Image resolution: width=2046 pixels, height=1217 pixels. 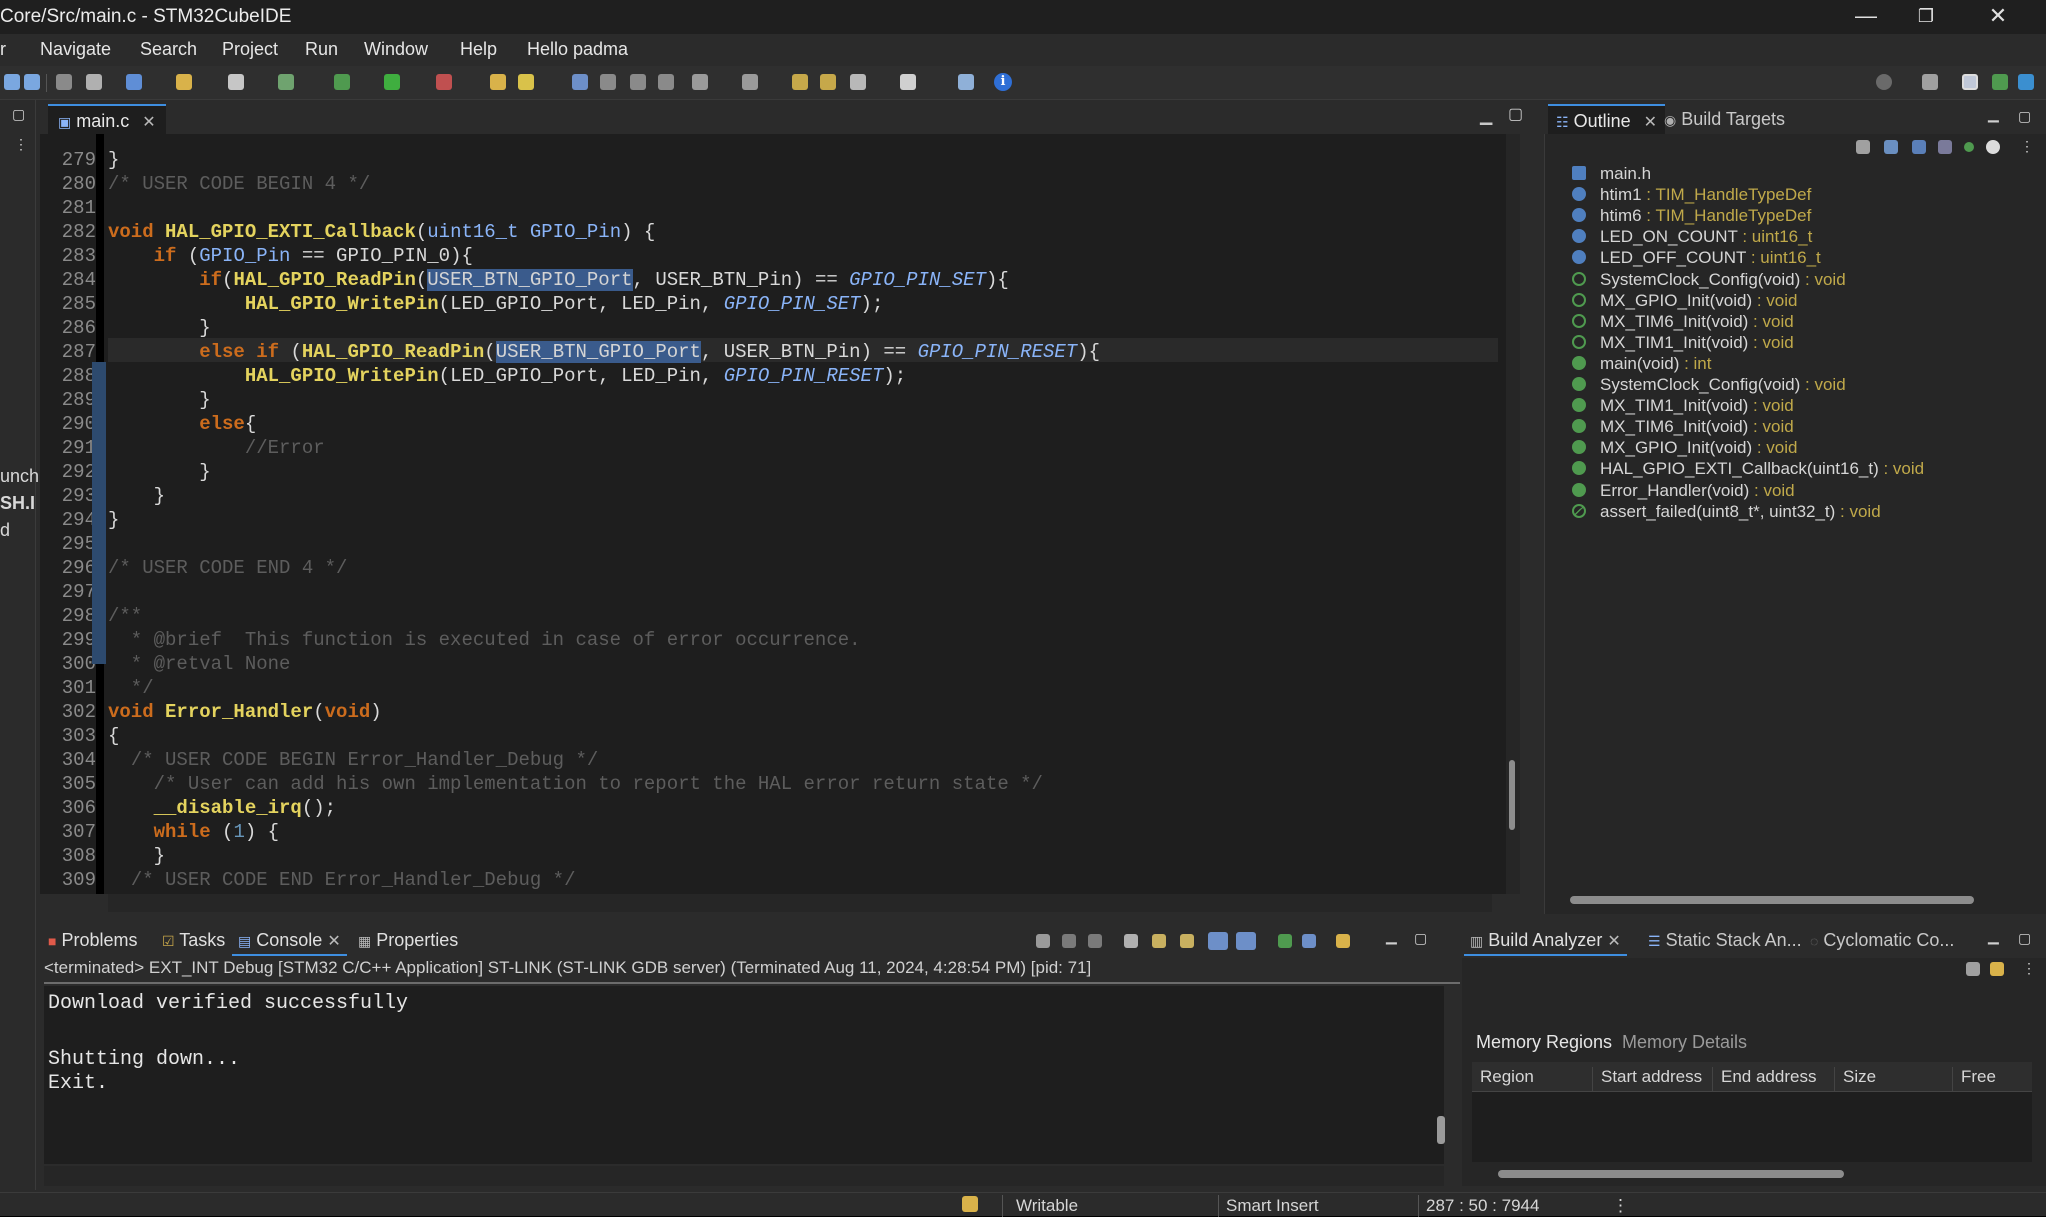 I want to click on clear-console-icon, so click(x=1131, y=941).